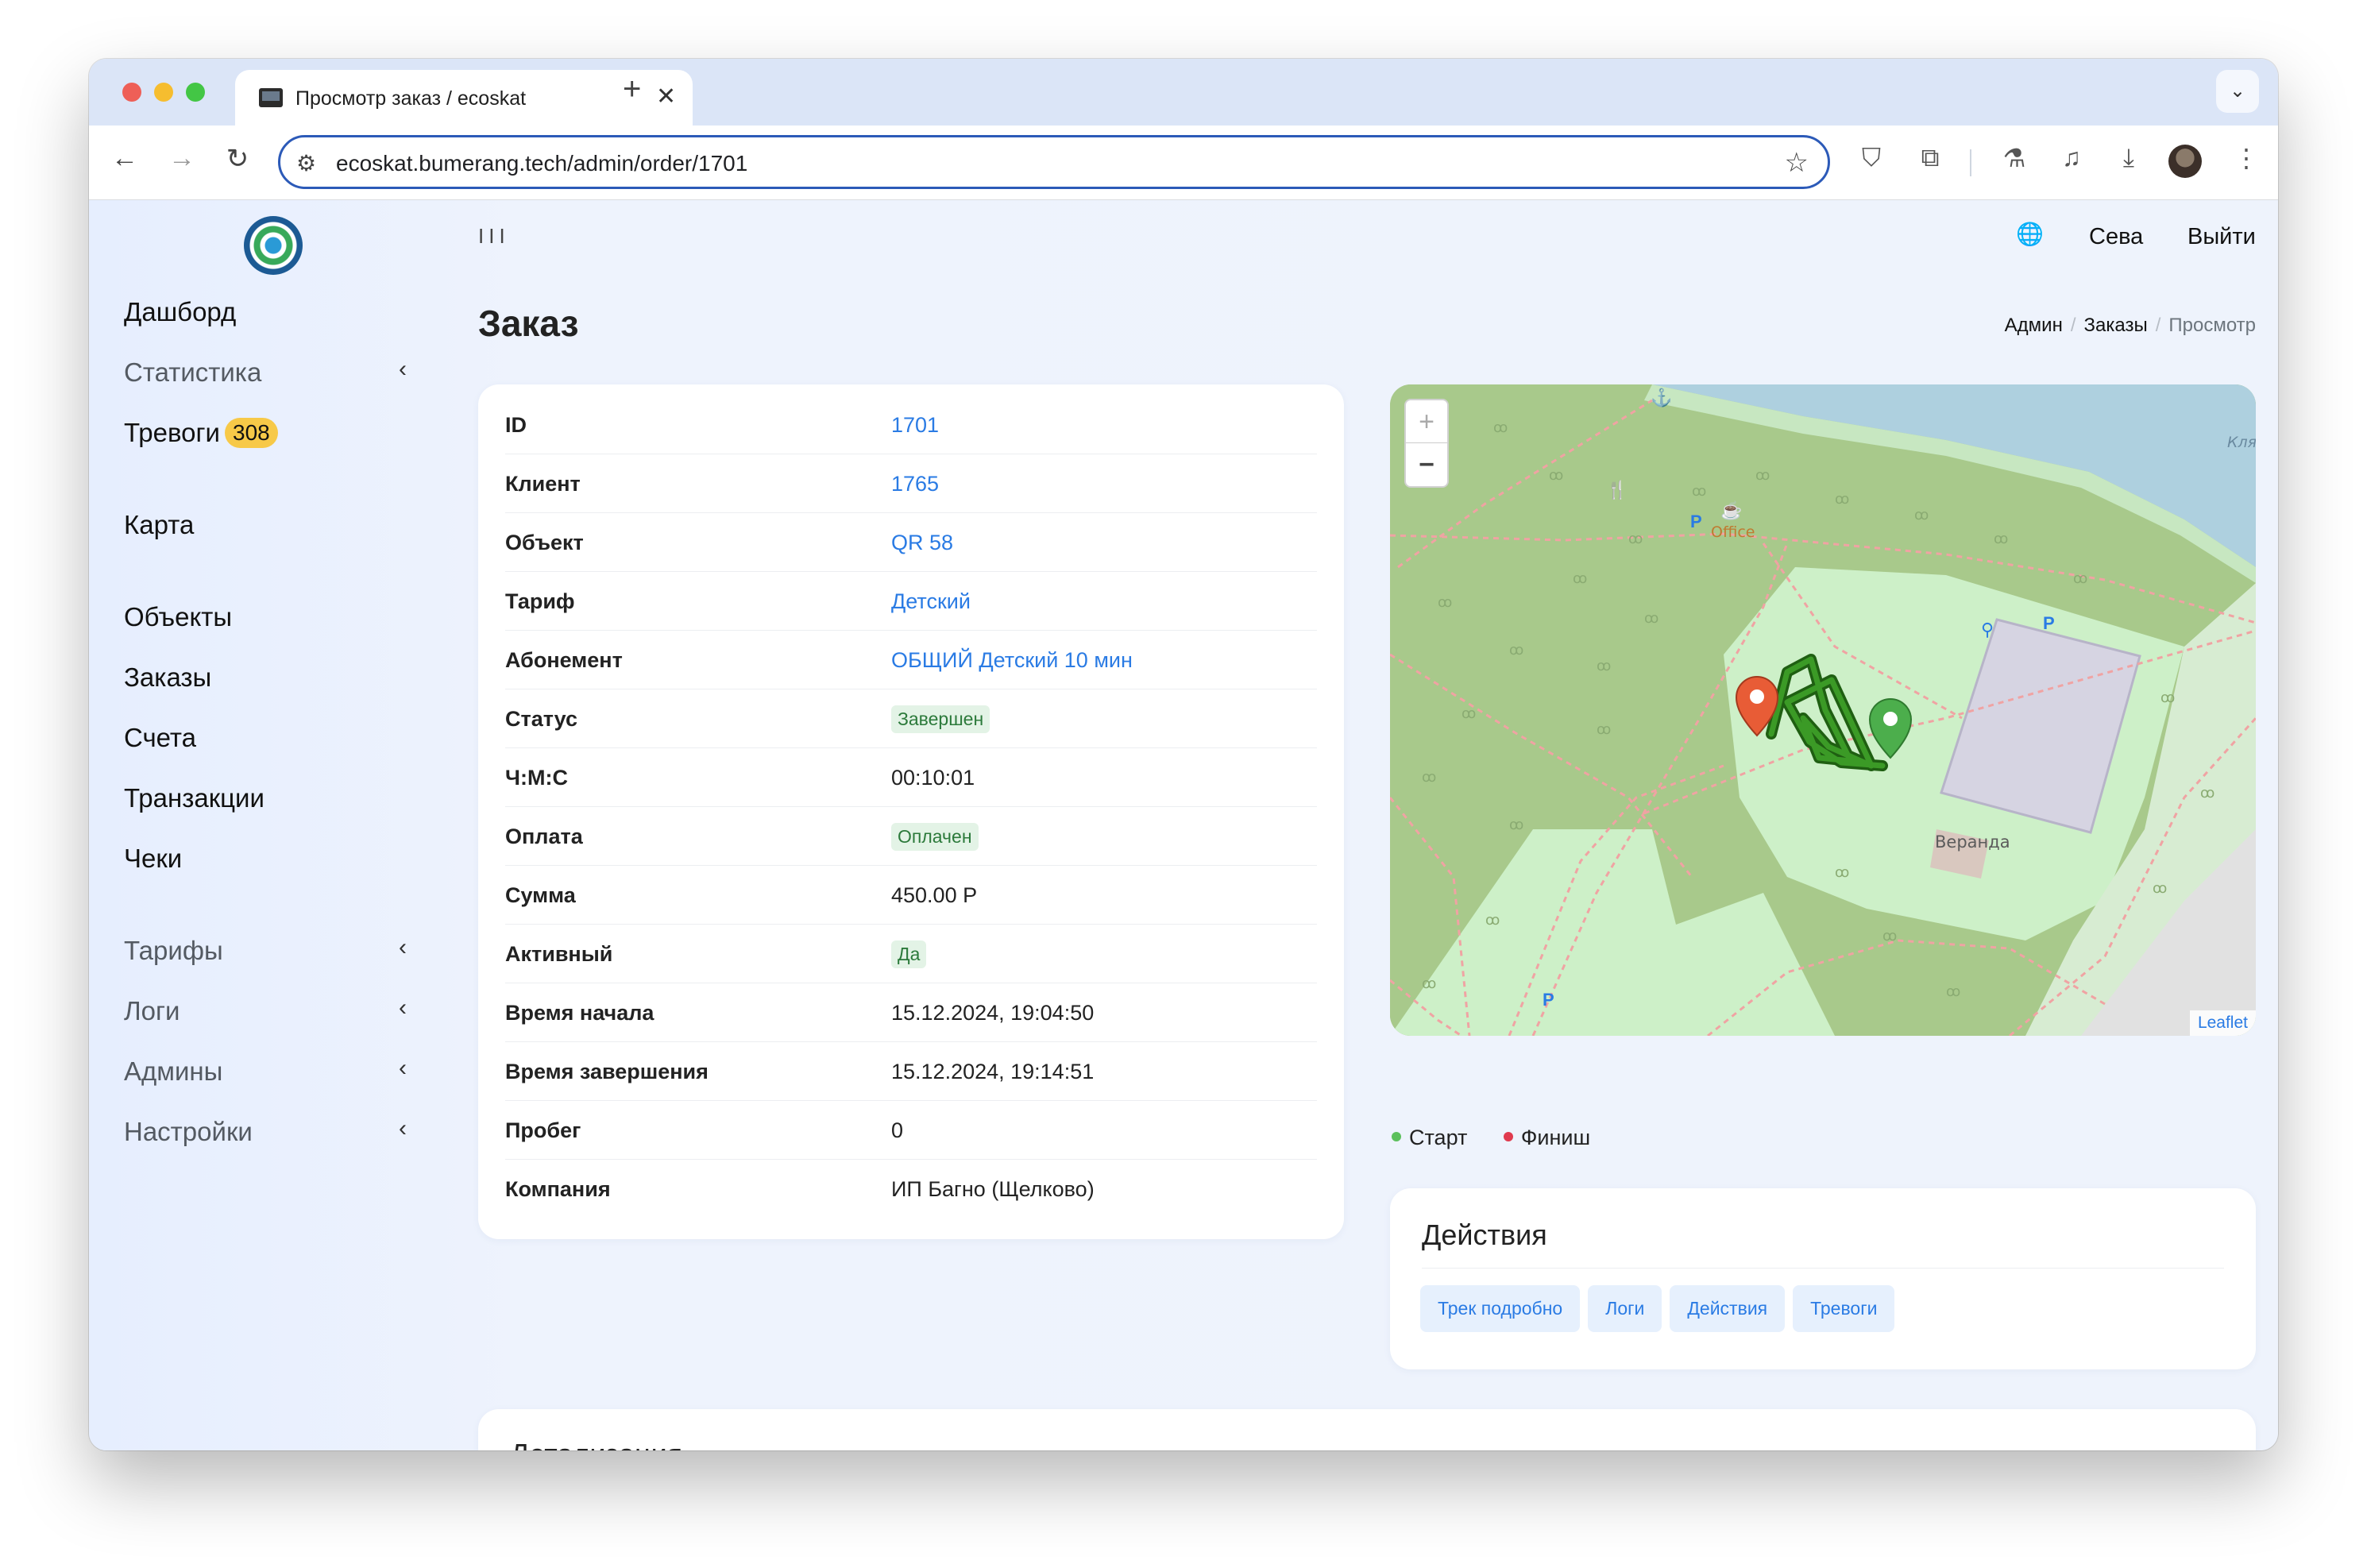 This screenshot has width=2367, height=1568. What do you see at coordinates (1972, 842) in the screenshot?
I see `map-label-veranda: Веранда` at bounding box center [1972, 842].